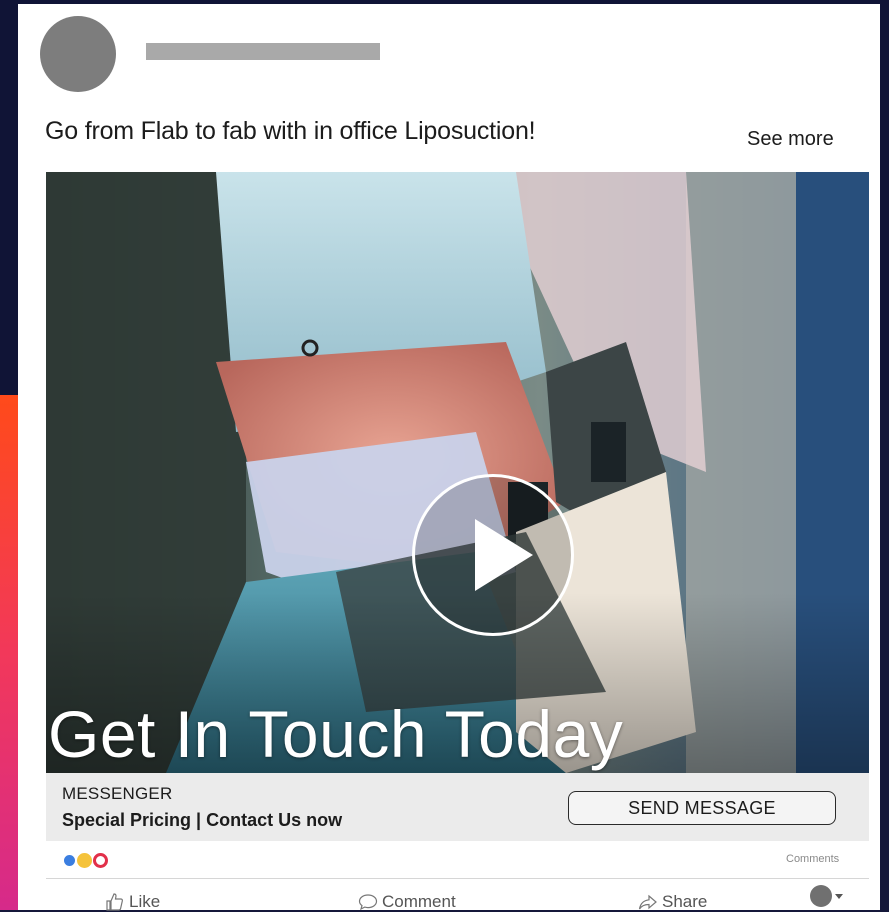  I want to click on cta-description: Special Pricing | Contact Us now, so click(202, 820).